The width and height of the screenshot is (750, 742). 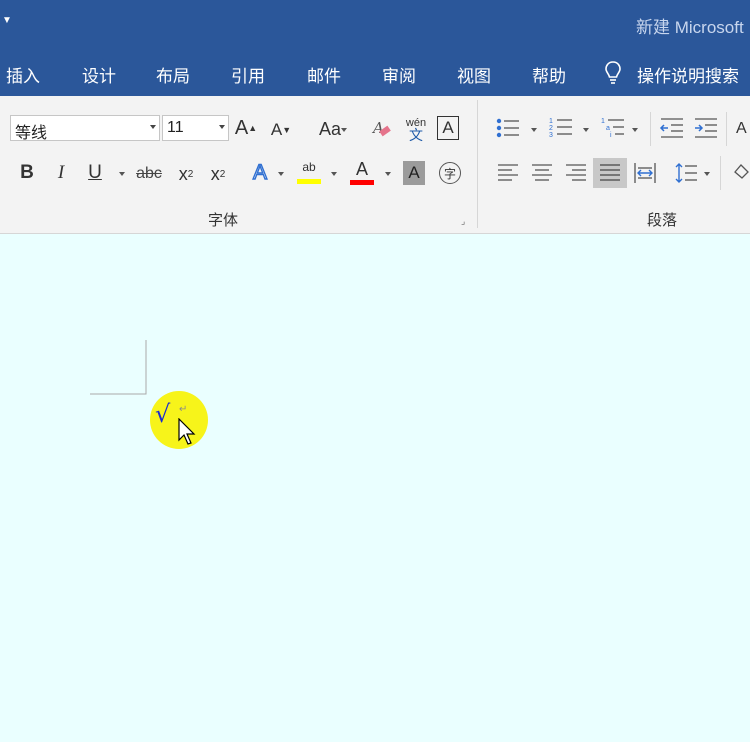 What do you see at coordinates (690, 27) in the screenshot?
I see `window-title: 新建 Microsoft` at bounding box center [690, 27].